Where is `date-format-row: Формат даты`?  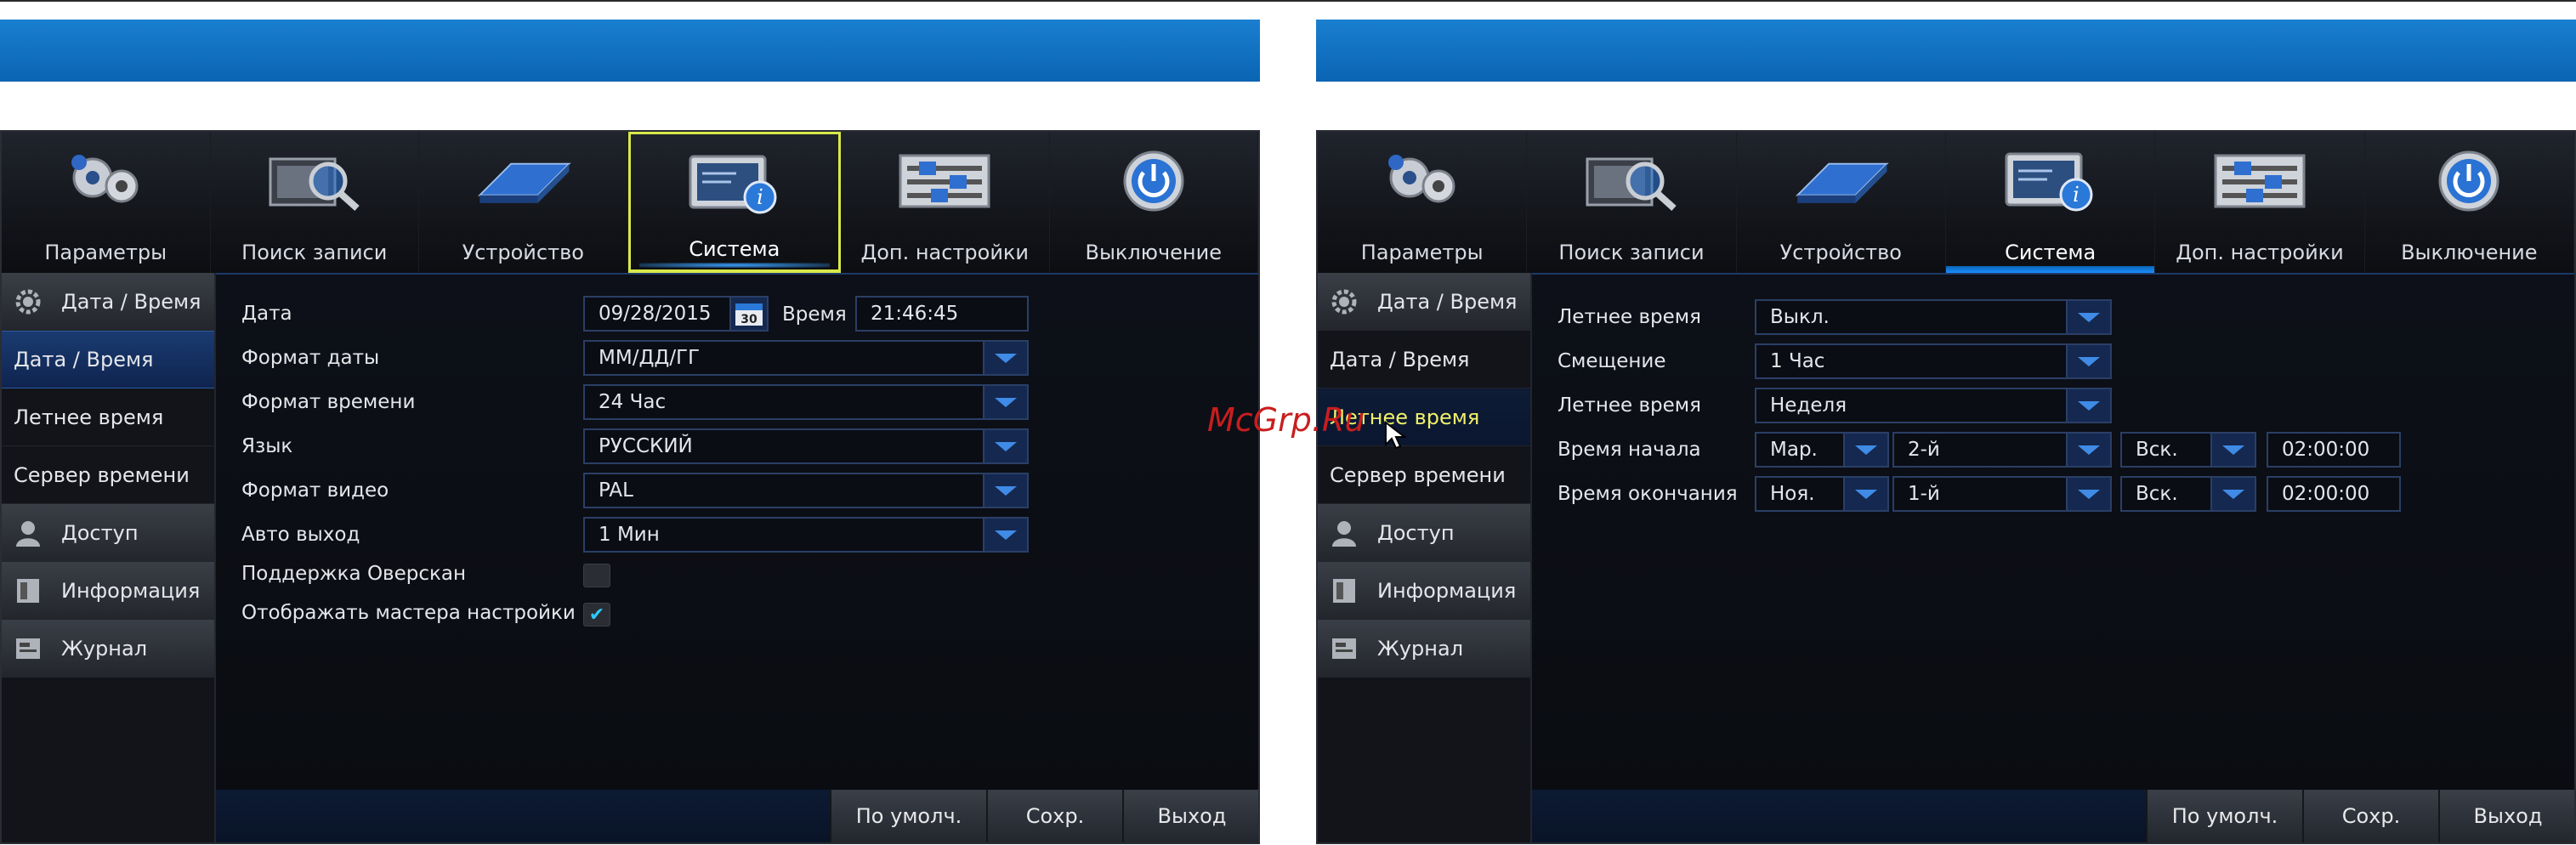 date-format-row: Формат даты is located at coordinates (310, 358).